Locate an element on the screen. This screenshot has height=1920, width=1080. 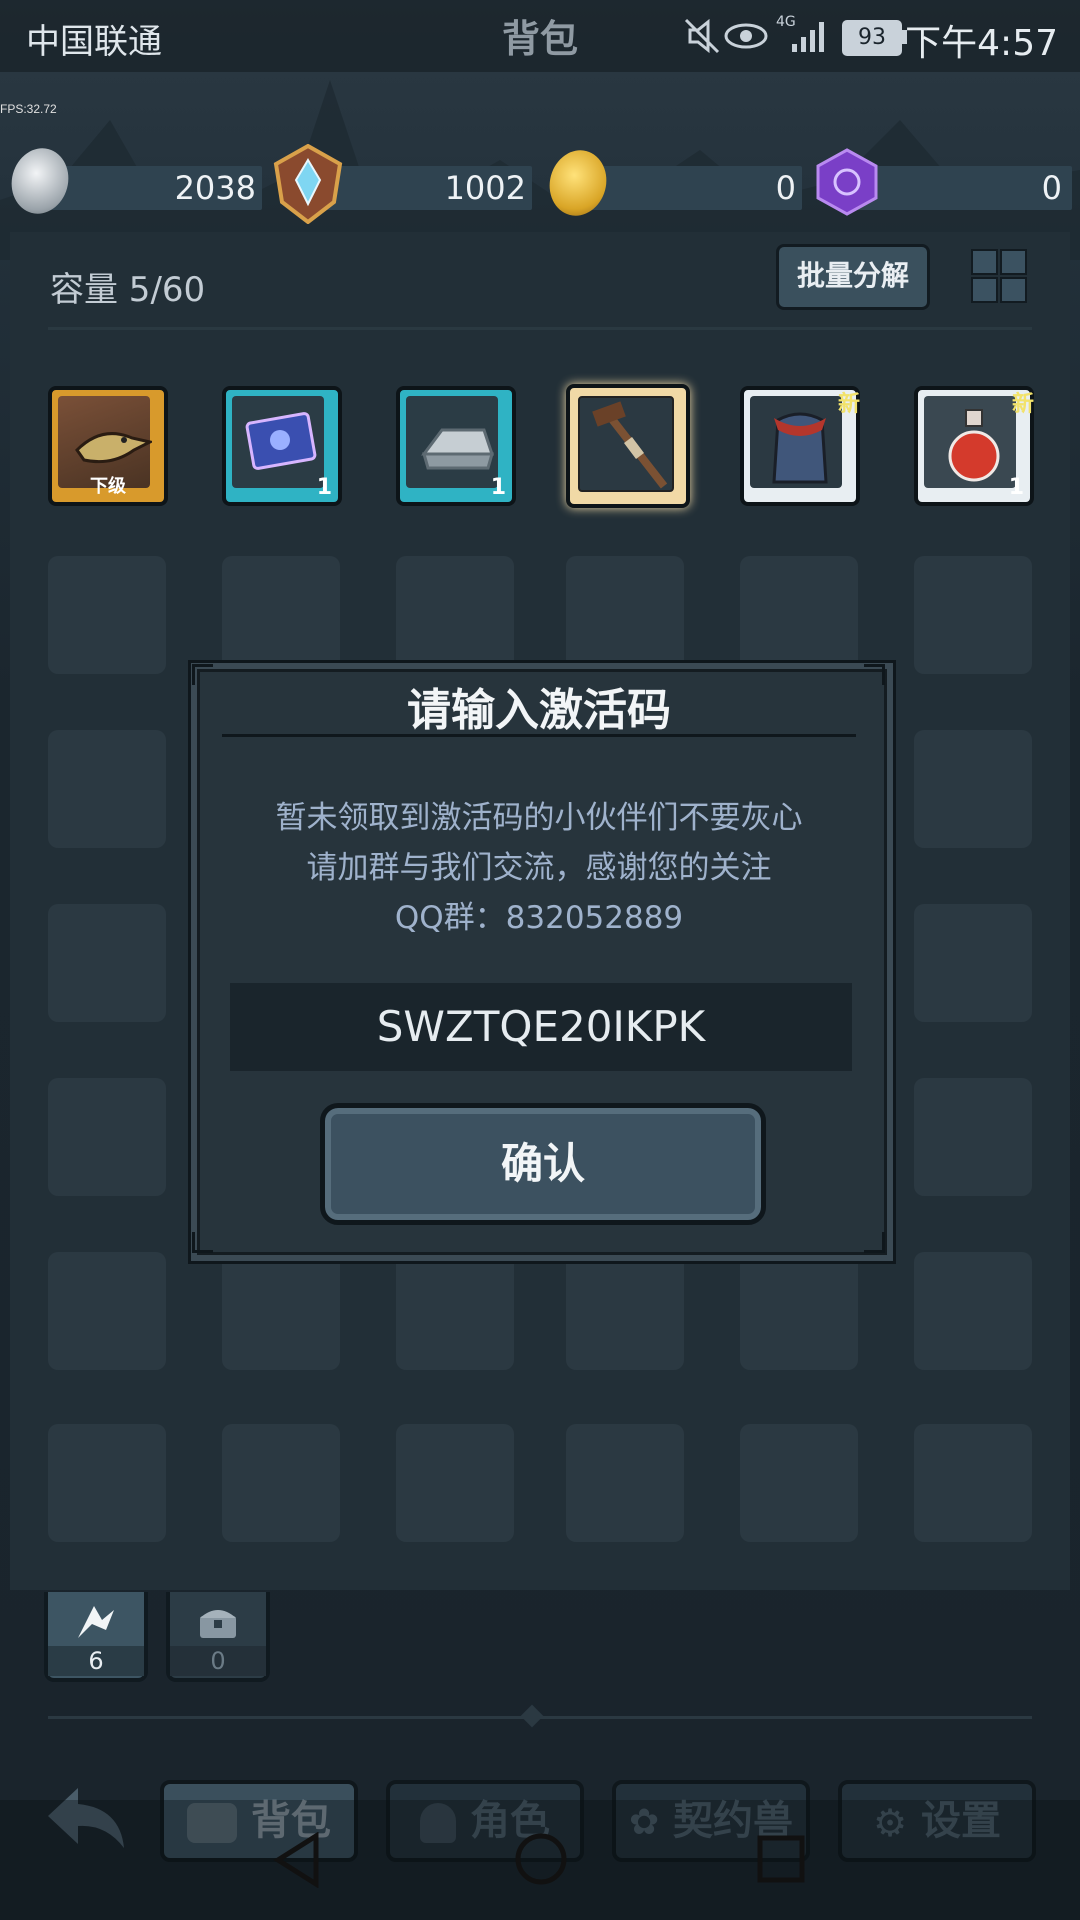
dialog-message-line2: 请加群与我们交流，感谢您的关注 is located at coordinates (539, 868).